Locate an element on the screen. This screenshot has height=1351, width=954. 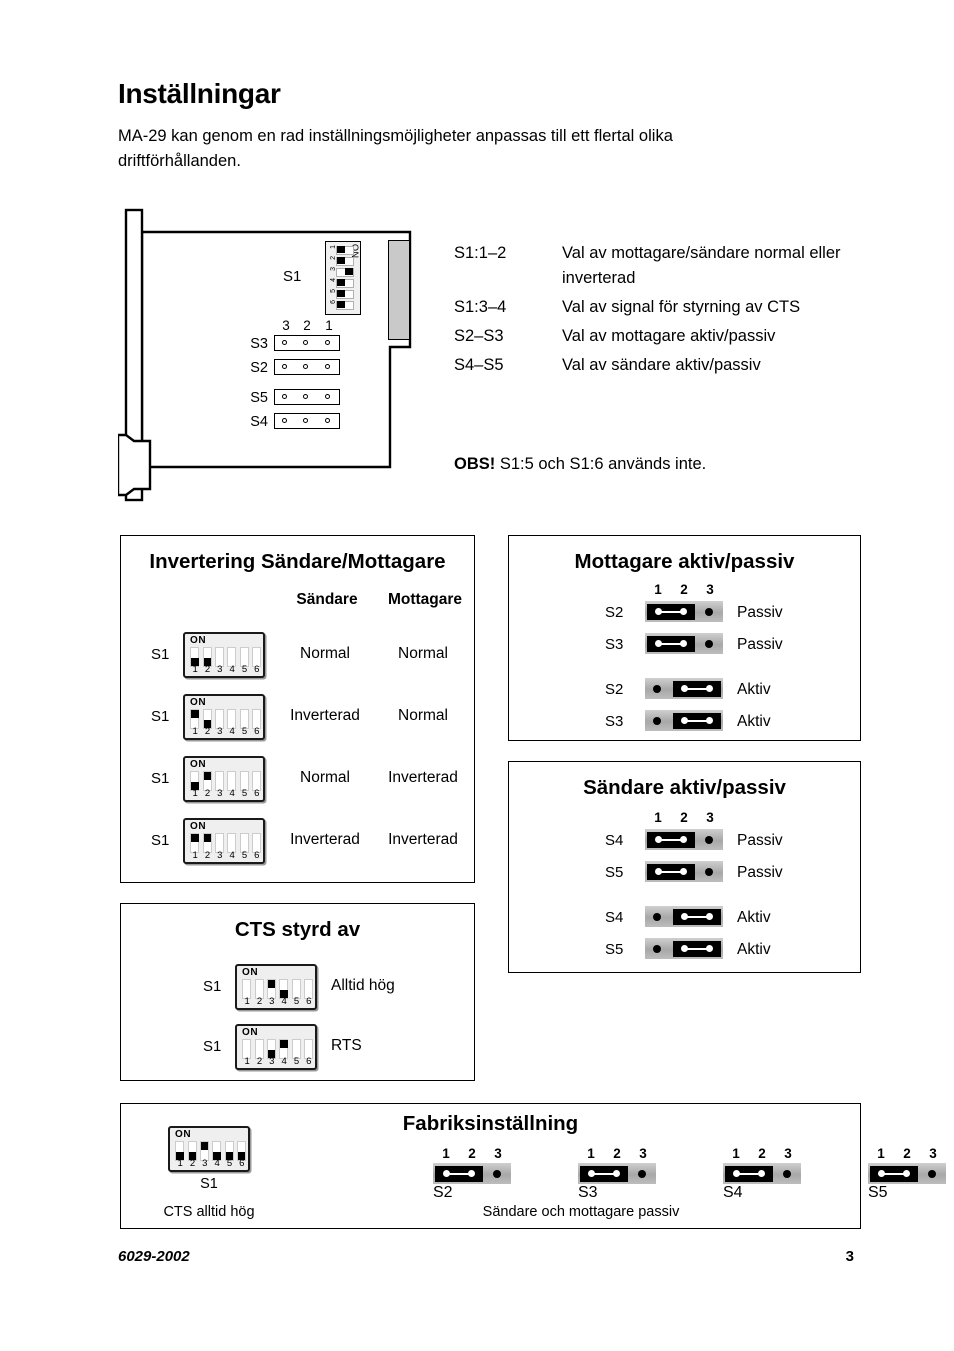
board-jumper-block-s3 is located at coordinates (307, 343).